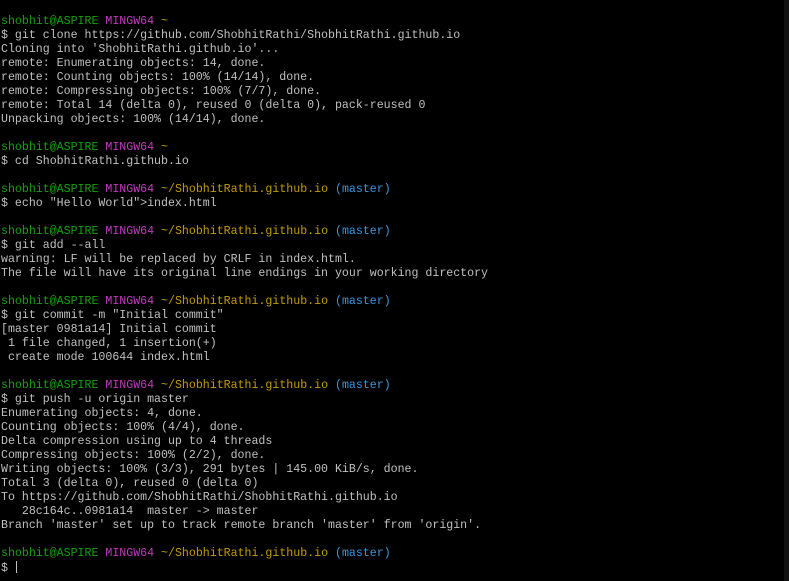 This screenshot has height=581, width=789. I want to click on output-line: Total 3 (delta 0), reused 0 (delta 0), so click(130, 483).